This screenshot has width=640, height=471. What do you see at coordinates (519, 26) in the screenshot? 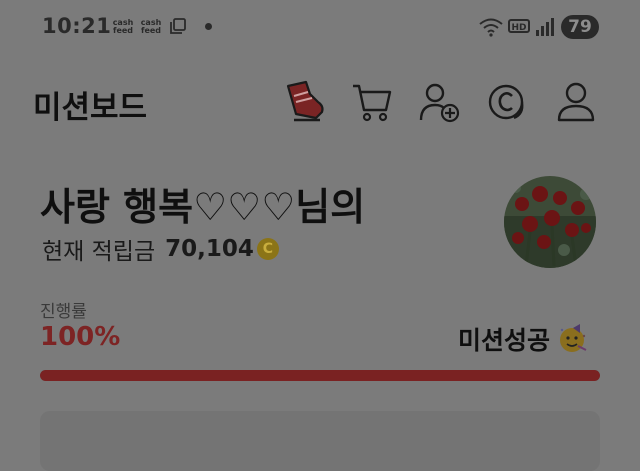
I see `hd-voice-icon: HD` at bounding box center [519, 26].